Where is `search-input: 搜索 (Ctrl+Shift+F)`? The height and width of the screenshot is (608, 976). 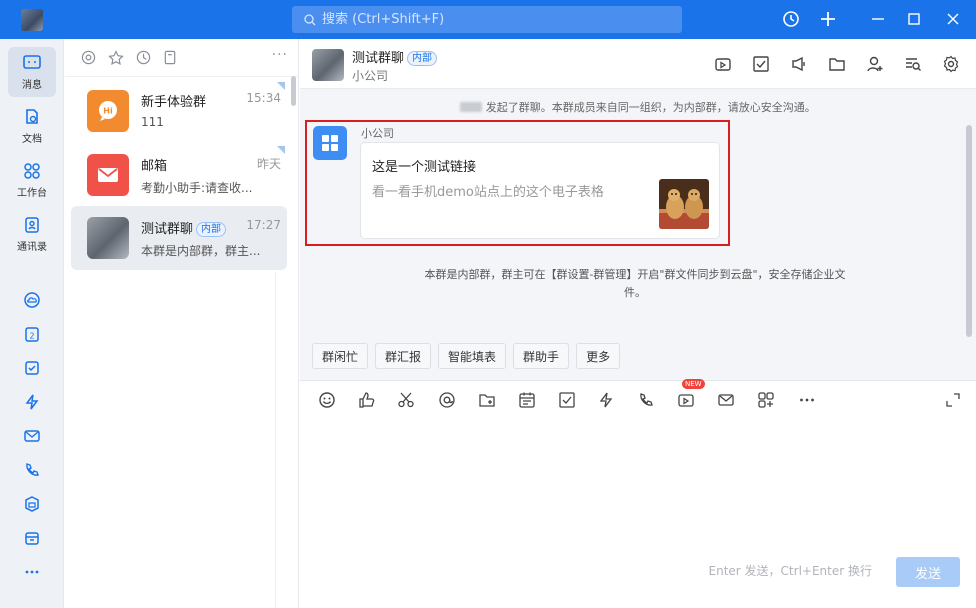 search-input: 搜索 (Ctrl+Shift+F) is located at coordinates (487, 19).